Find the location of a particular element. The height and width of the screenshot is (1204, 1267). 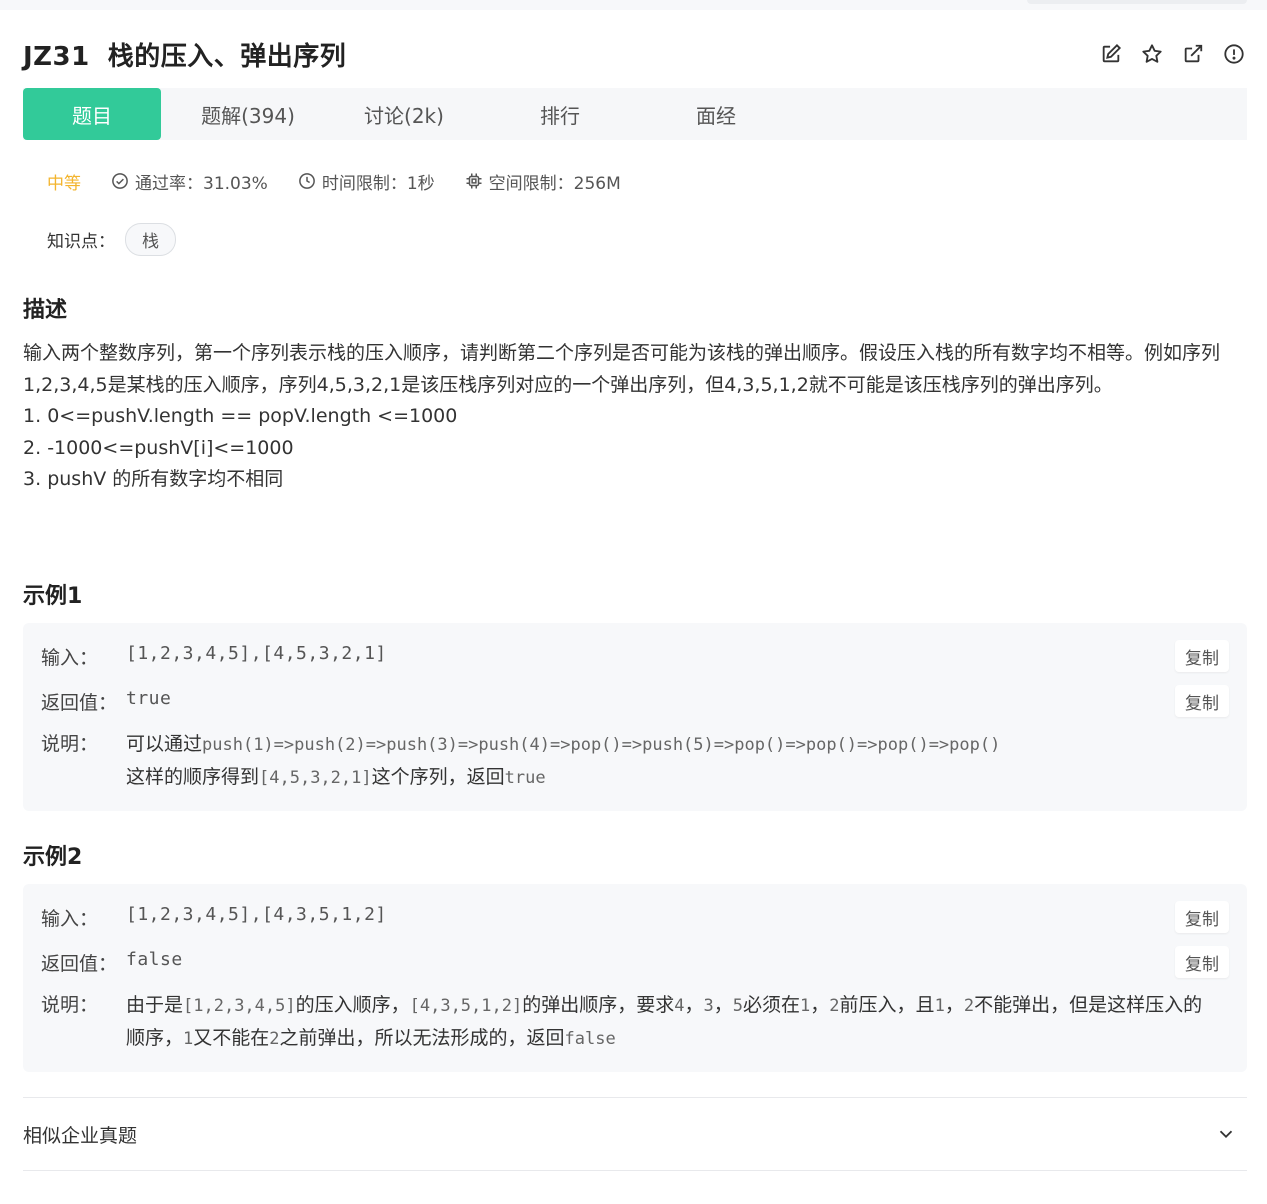

explain-code: [1,2,3,4,5] is located at coordinates (239, 1006).